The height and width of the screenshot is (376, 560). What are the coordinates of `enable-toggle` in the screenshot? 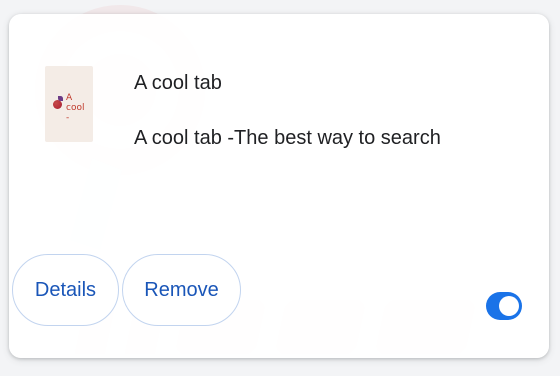 It's located at (504, 306).